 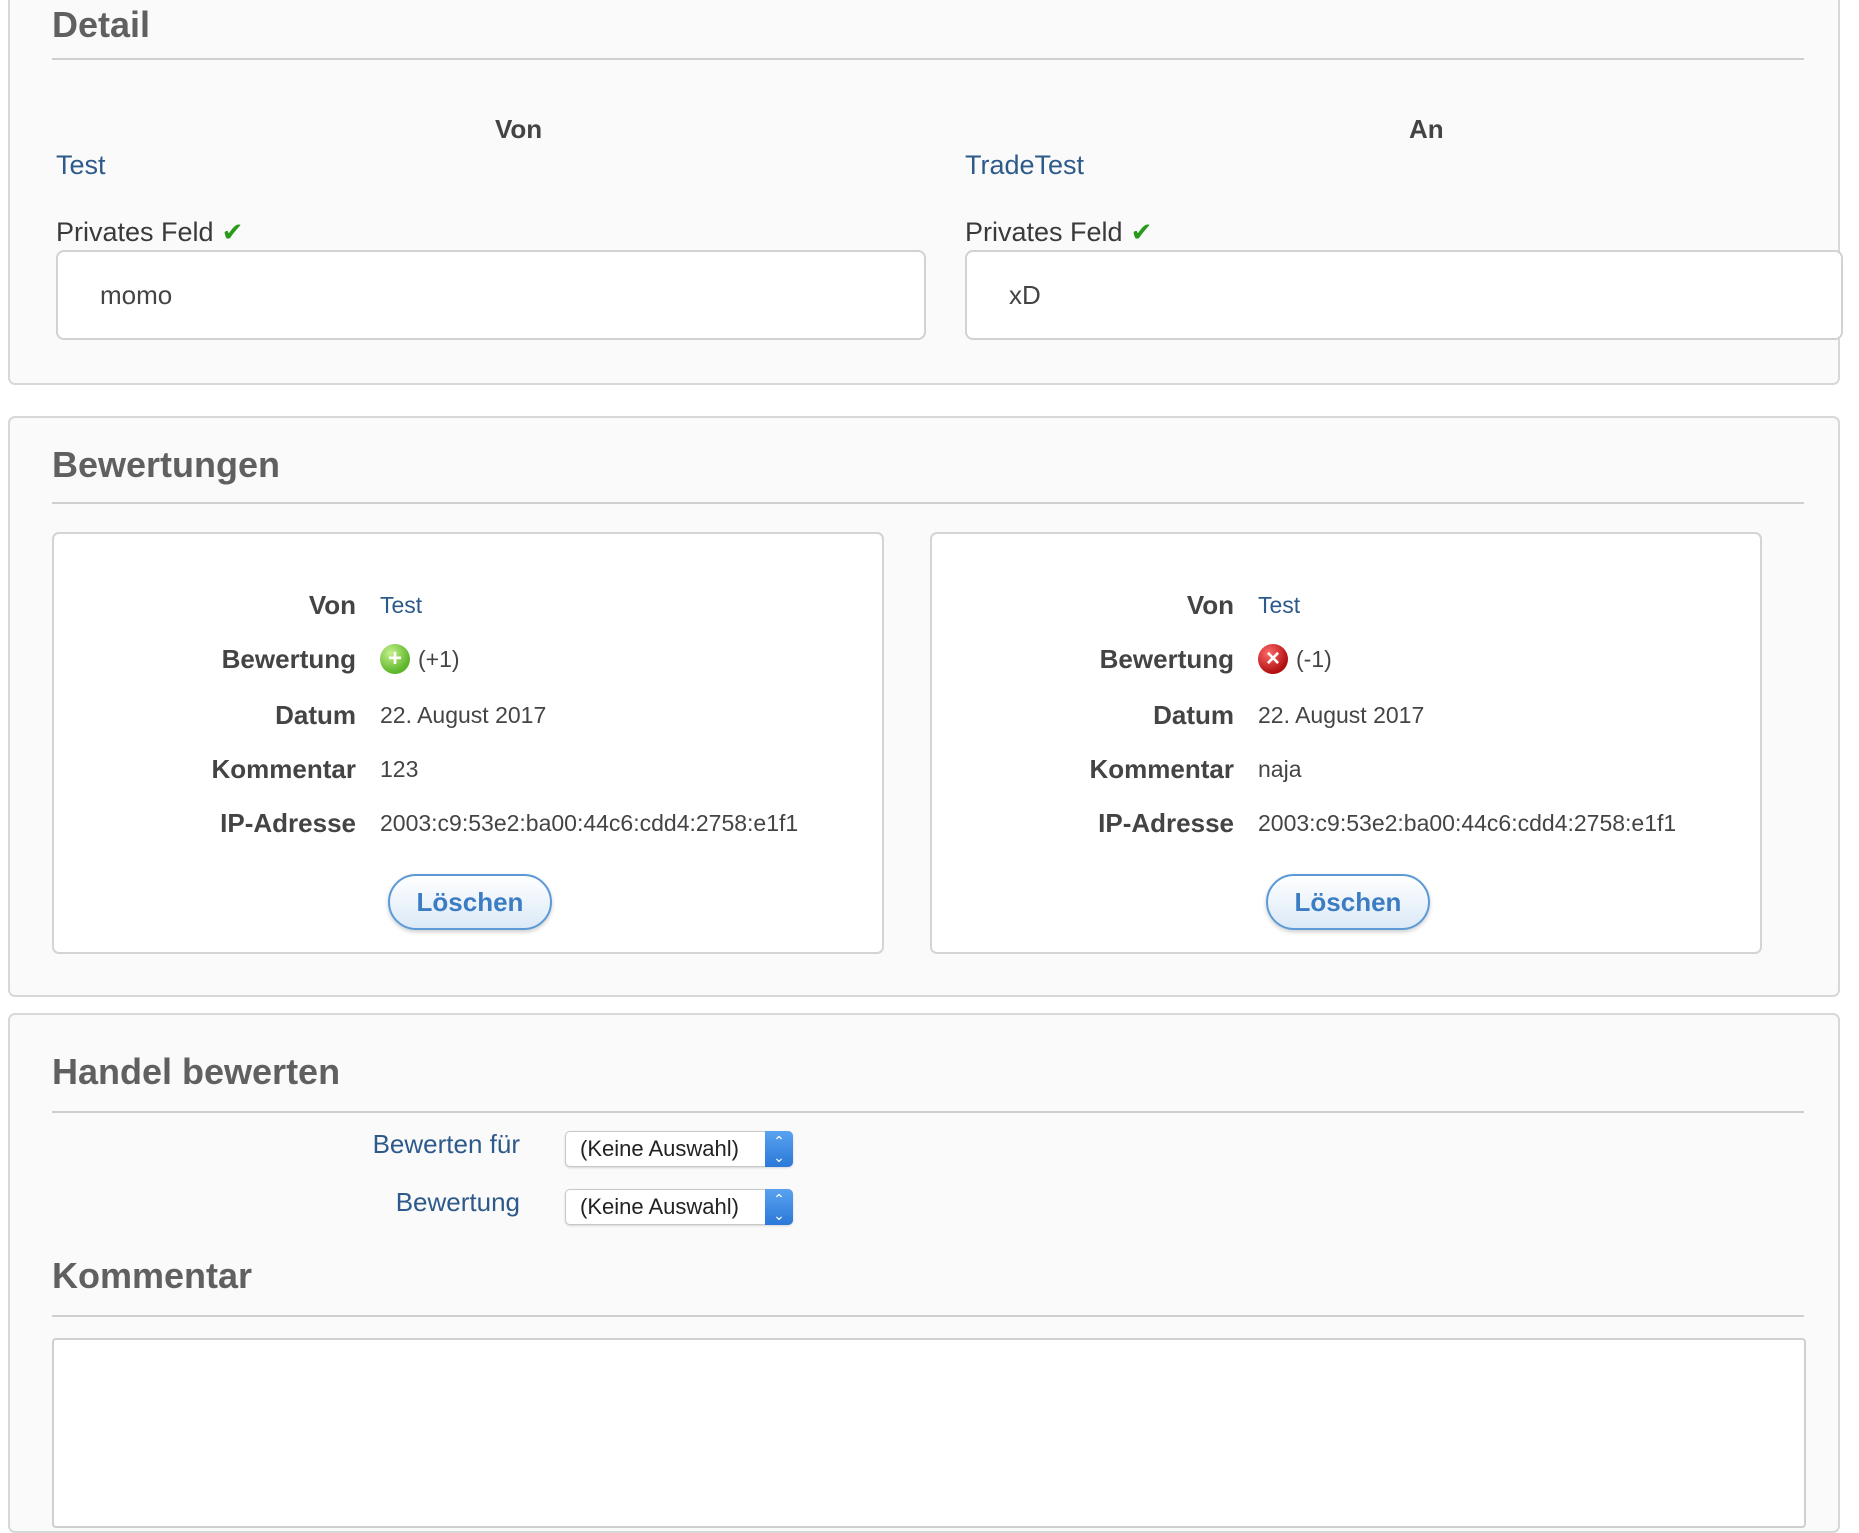 I want to click on comment-textarea, so click(x=929, y=1433).